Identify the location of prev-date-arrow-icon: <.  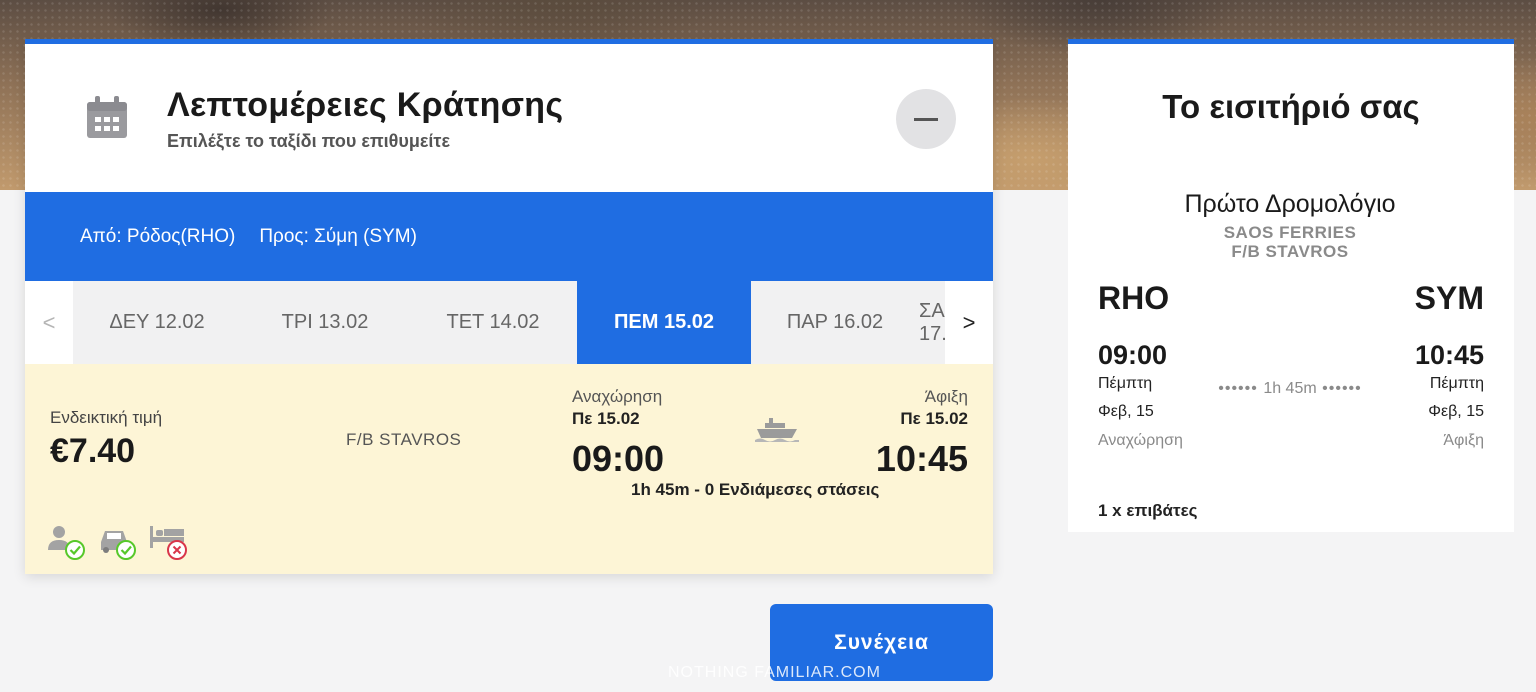
(49, 322).